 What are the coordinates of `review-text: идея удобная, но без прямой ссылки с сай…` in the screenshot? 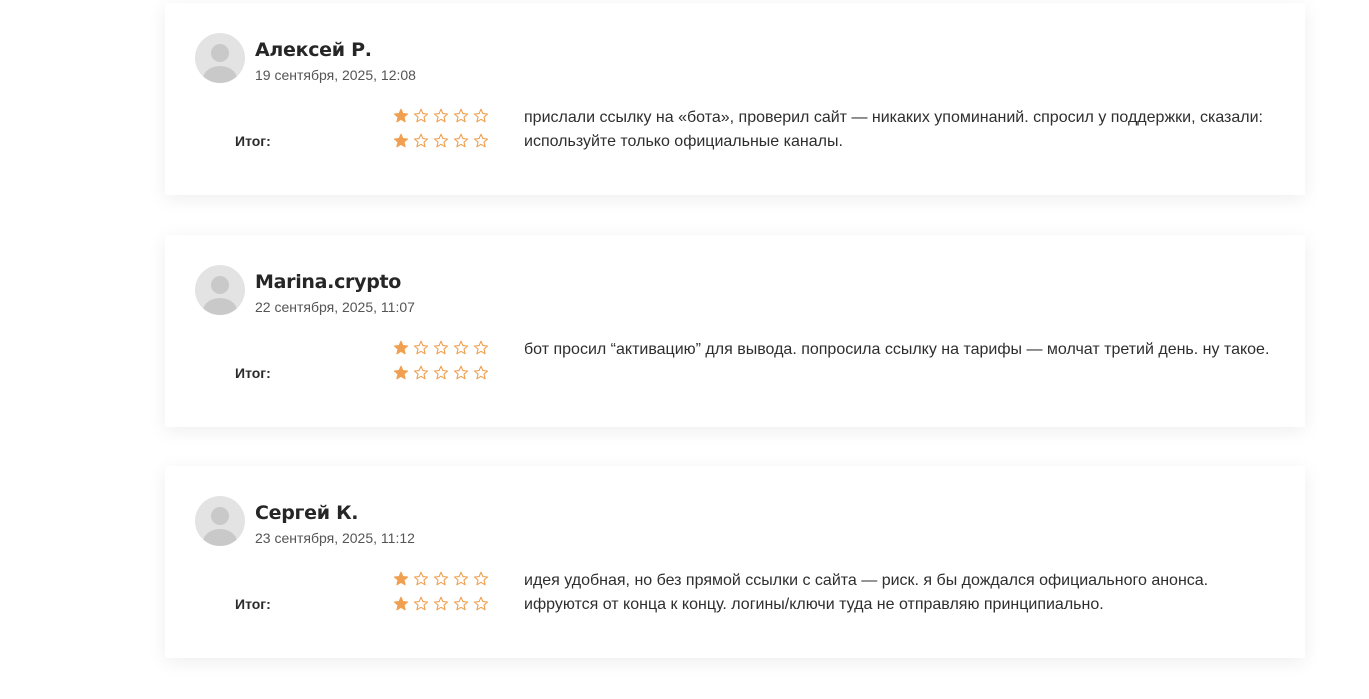 It's located at (866, 592).